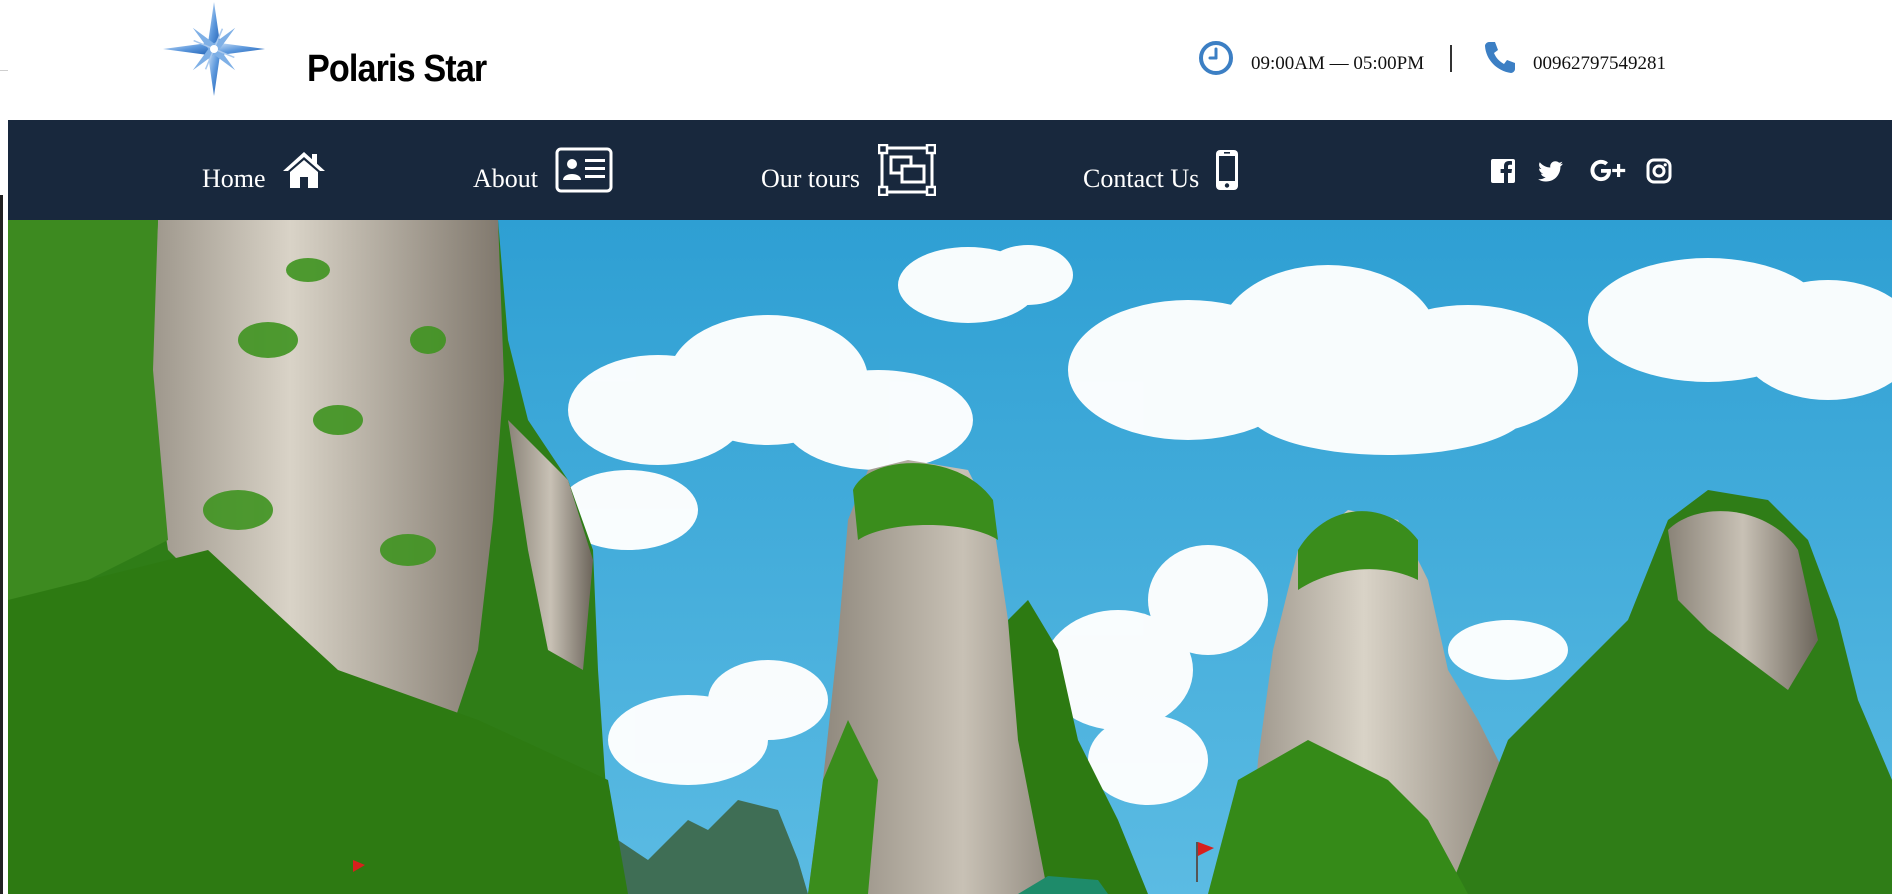 The width and height of the screenshot is (1892, 894). Describe the element at coordinates (303, 170) in the screenshot. I see `home-icon` at that location.